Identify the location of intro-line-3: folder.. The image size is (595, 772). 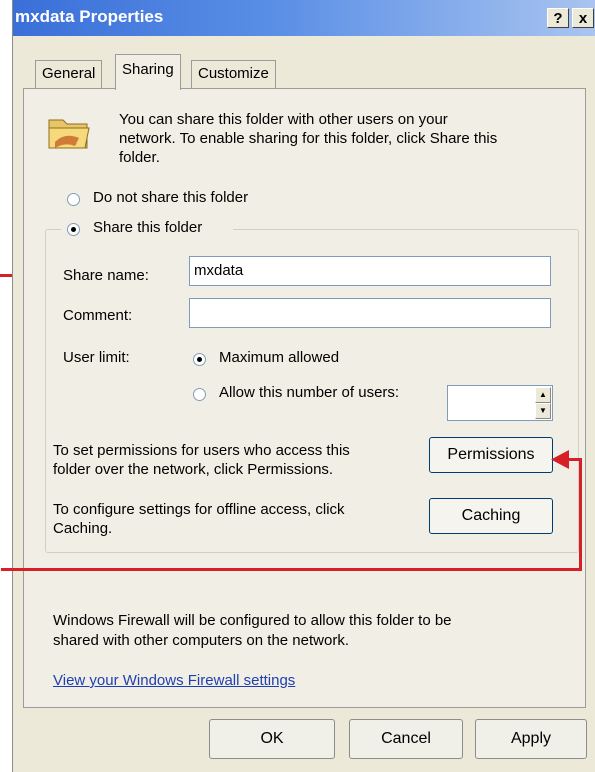
(139, 157).